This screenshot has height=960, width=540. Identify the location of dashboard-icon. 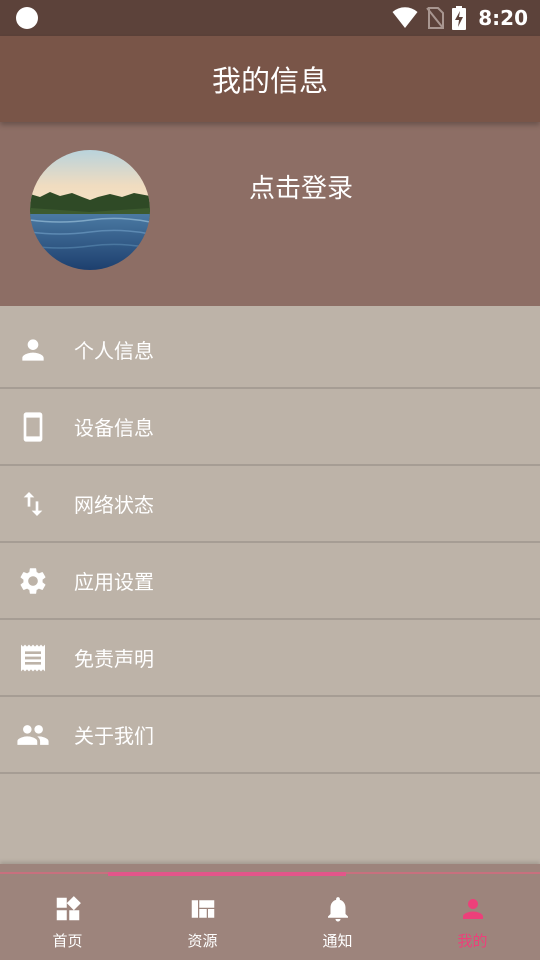
(202, 909).